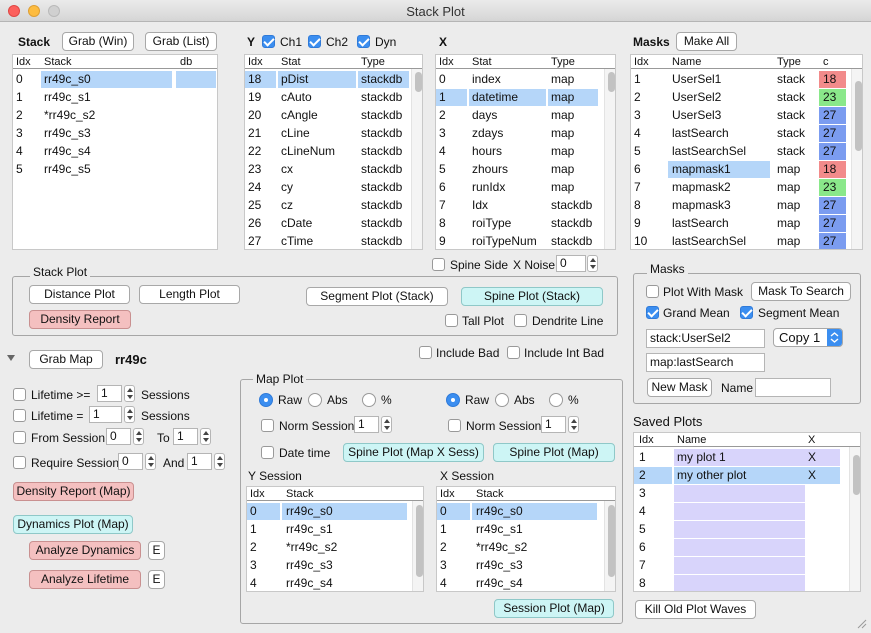 Image resolution: width=871 pixels, height=633 pixels. I want to click on x-norm-session-checkbox, so click(454, 425).